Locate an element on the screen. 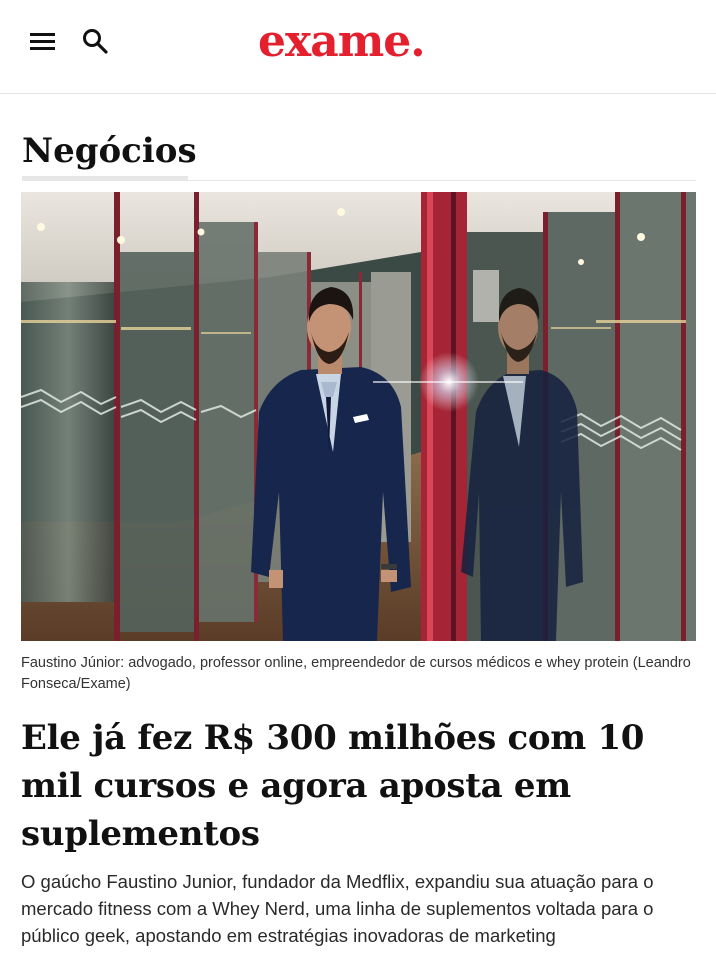 This screenshot has width=716, height=956. hamburger-menu-icon is located at coordinates (43, 41).